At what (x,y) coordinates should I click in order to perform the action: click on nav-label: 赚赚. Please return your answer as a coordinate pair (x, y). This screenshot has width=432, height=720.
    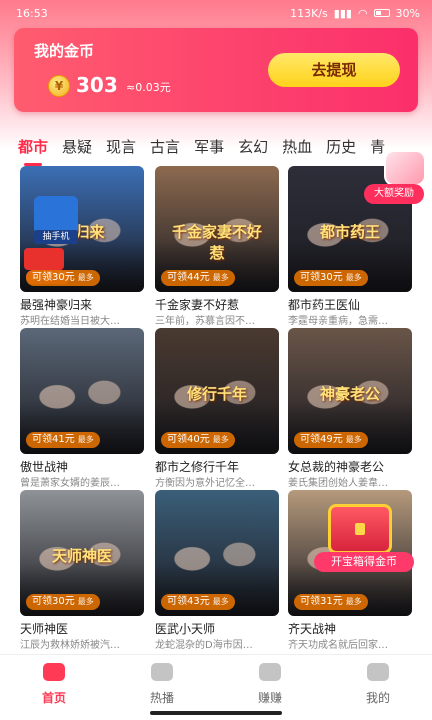
    Looking at the image, I should click on (269, 698).